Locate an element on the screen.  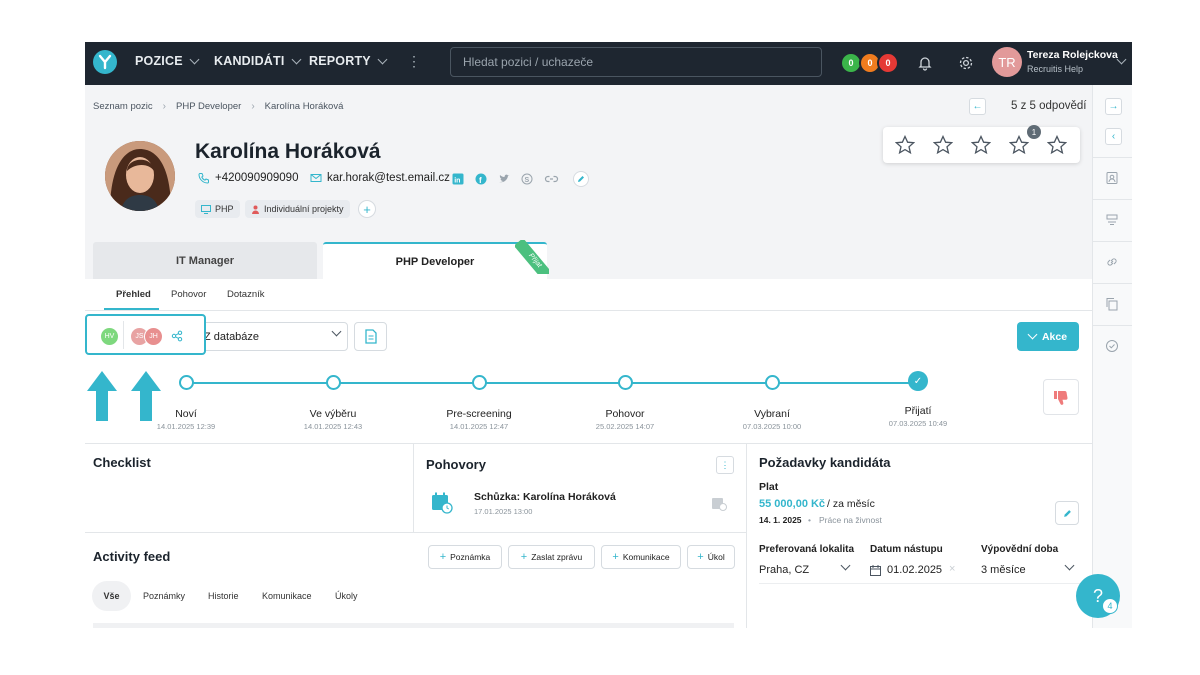
user-subtitle: Recruitis Help is located at coordinates (1055, 69).